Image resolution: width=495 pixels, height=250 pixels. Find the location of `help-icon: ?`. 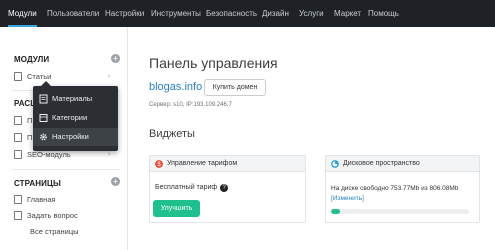

help-icon: ? is located at coordinates (224, 188).